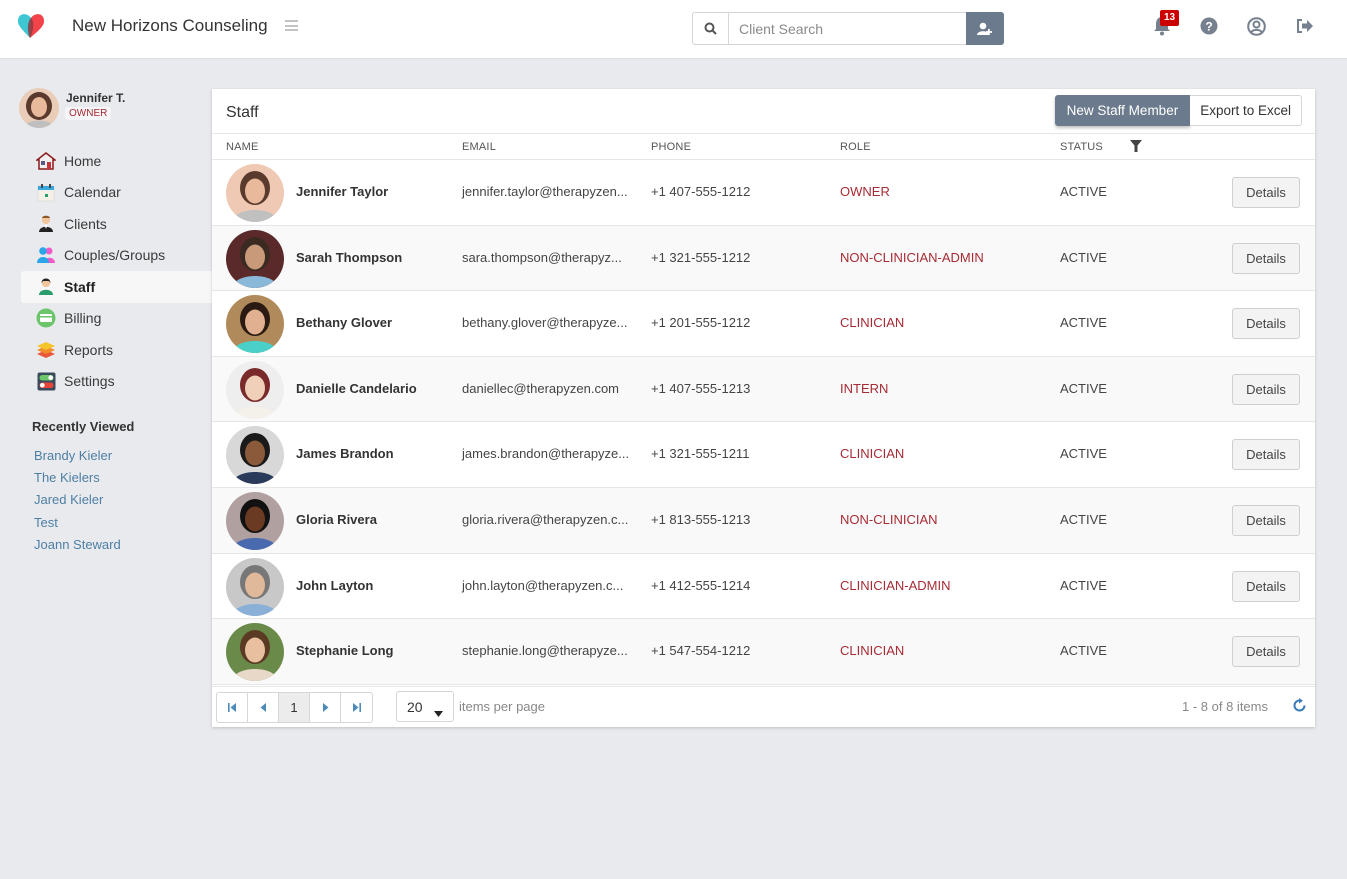 The image size is (1347, 879). I want to click on staff-phone: +1 321-555-1212, so click(701, 257).